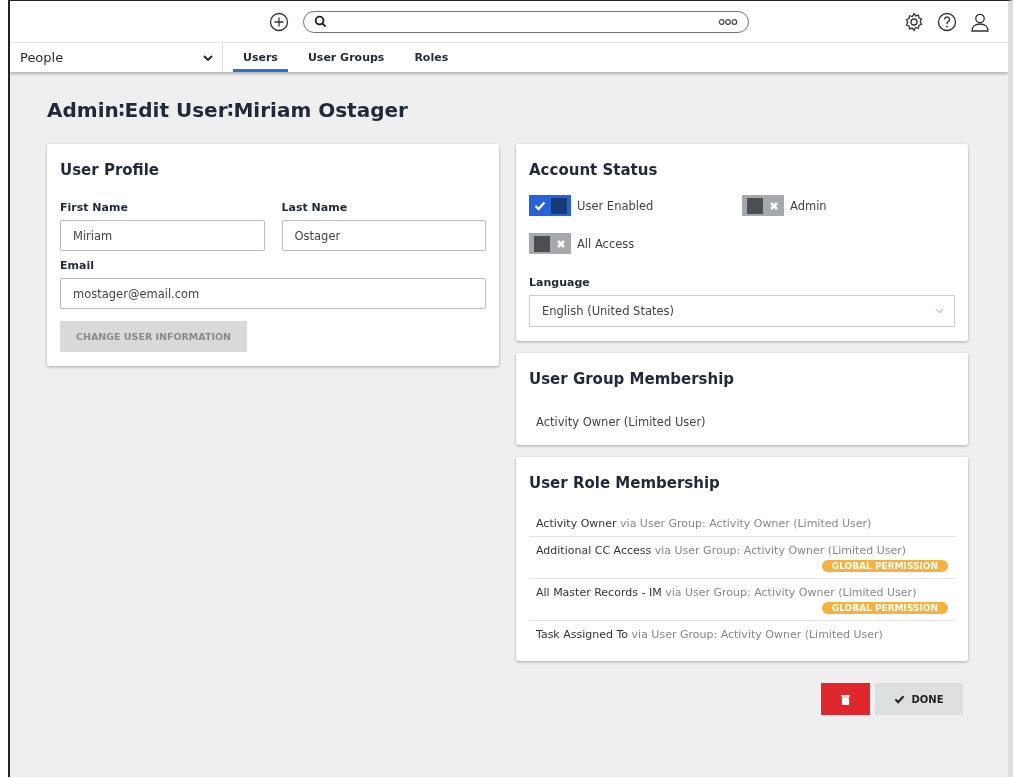 The height and width of the screenshot is (778, 1013). I want to click on toggle-label: All Access, so click(606, 243).